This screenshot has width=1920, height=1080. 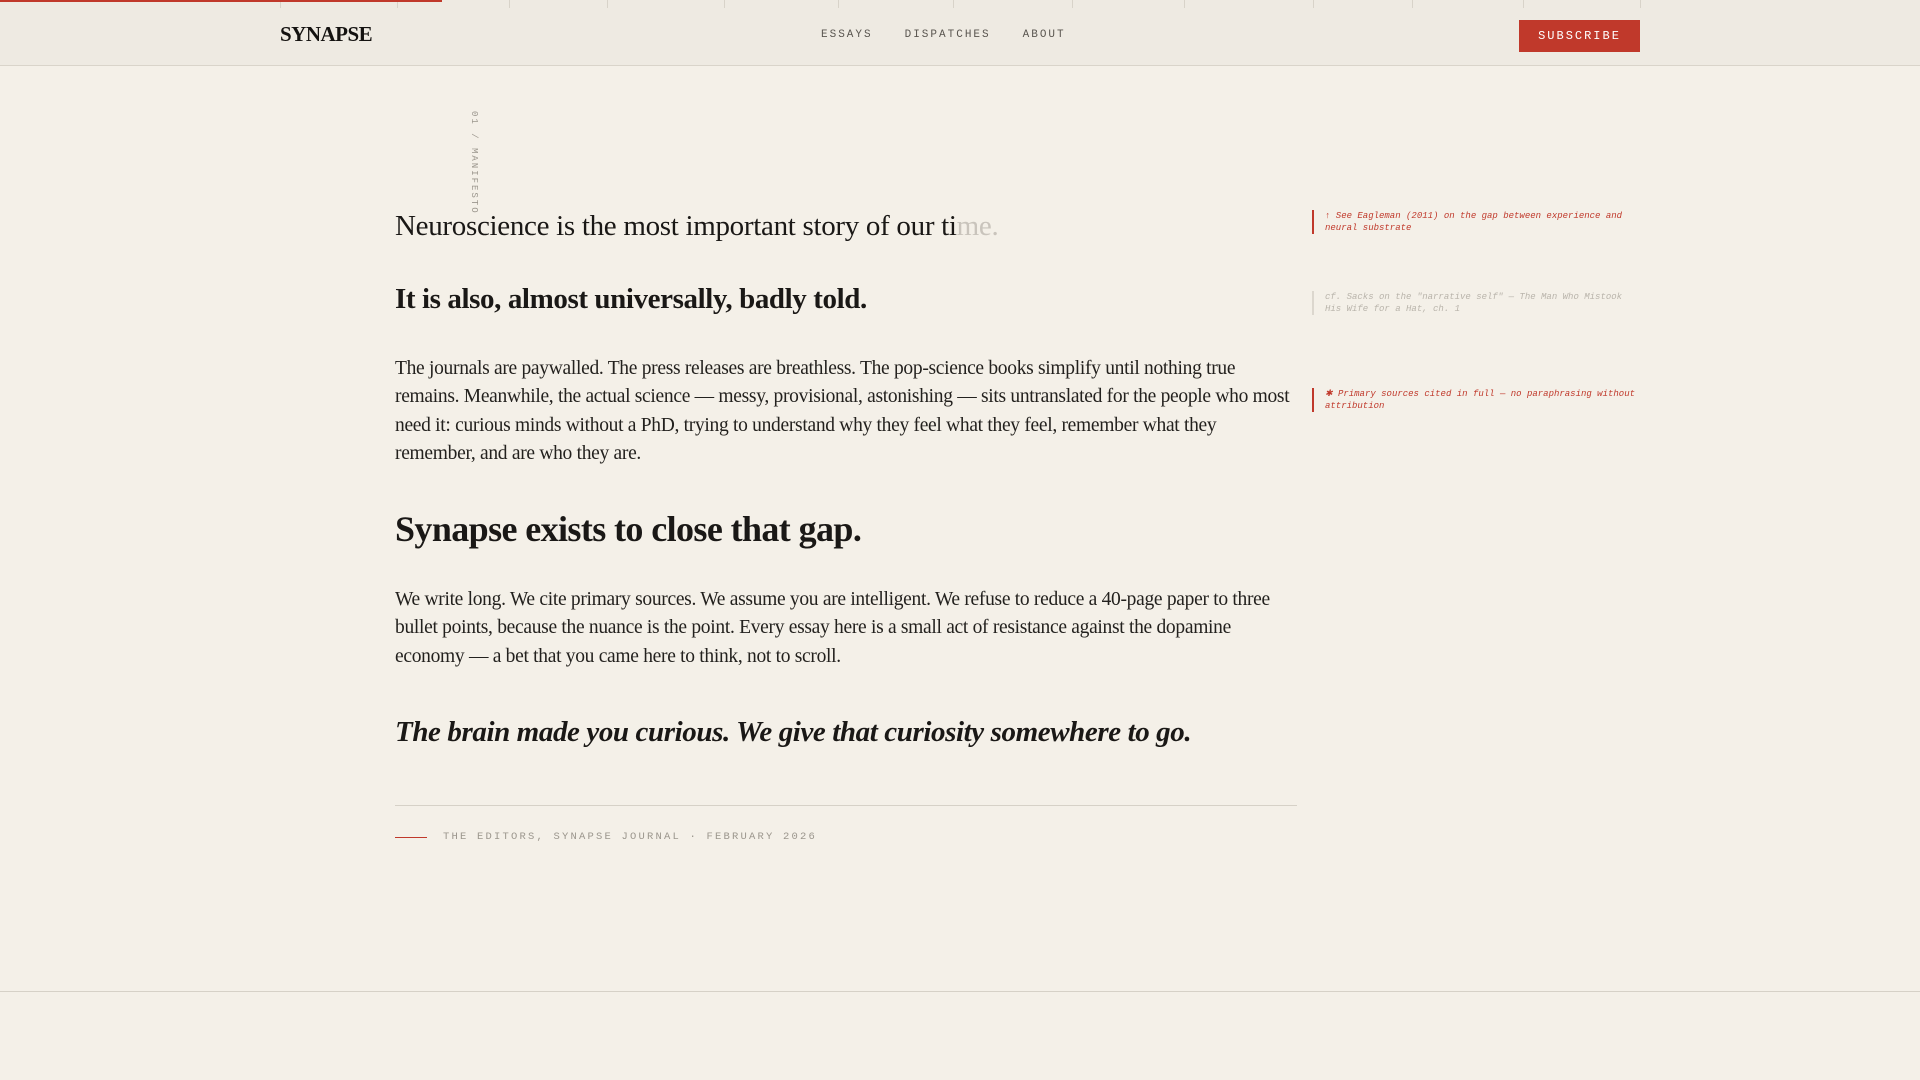 What do you see at coordinates (960, 991) in the screenshot?
I see `footer-divider` at bounding box center [960, 991].